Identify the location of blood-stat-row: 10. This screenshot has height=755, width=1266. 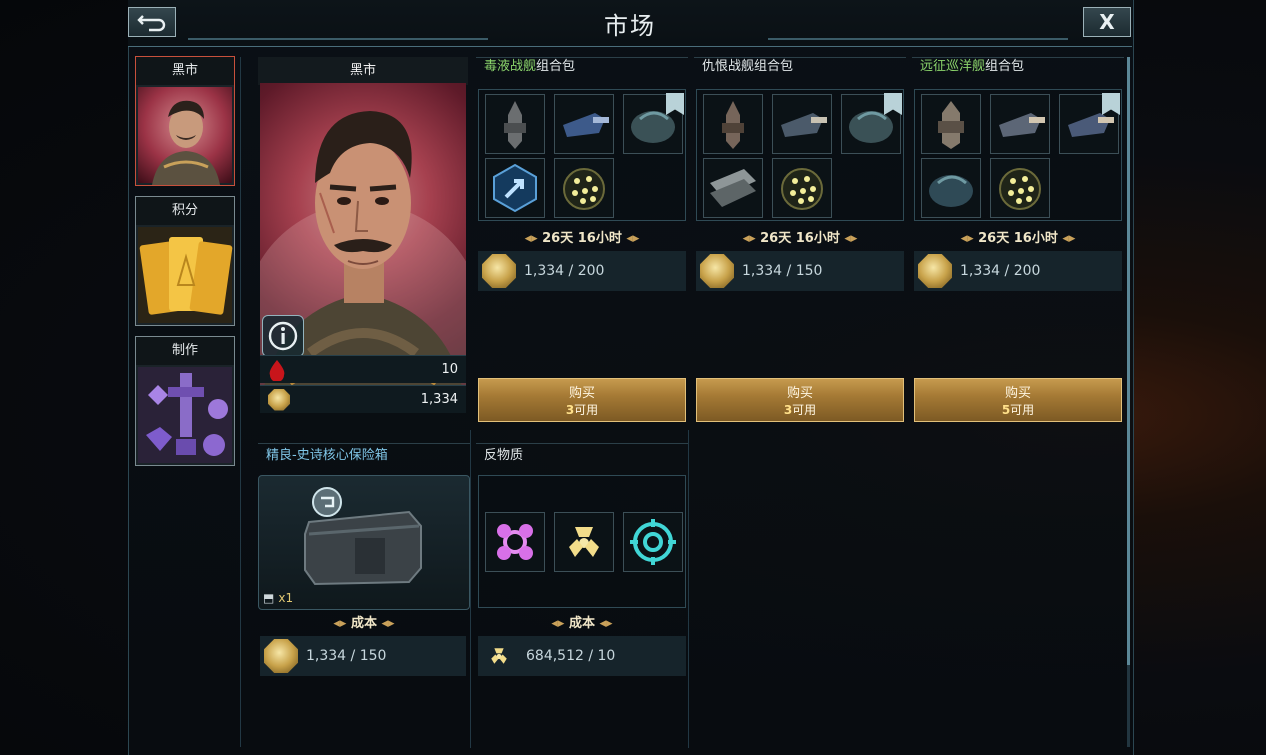
(363, 369).